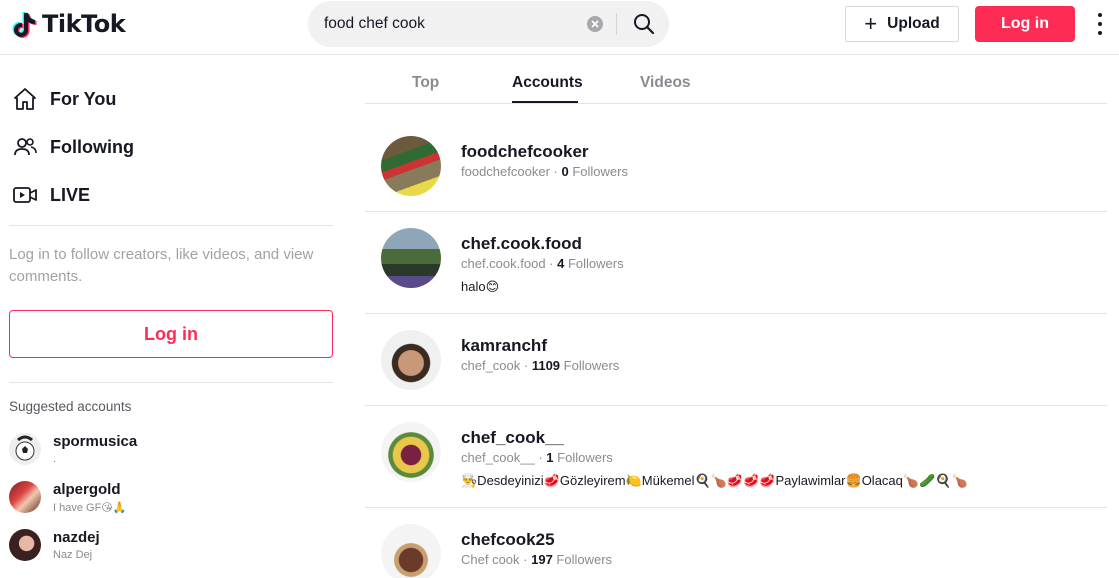 This screenshot has height=578, width=1119. What do you see at coordinates (425, 83) in the screenshot?
I see `tab-top: Top` at bounding box center [425, 83].